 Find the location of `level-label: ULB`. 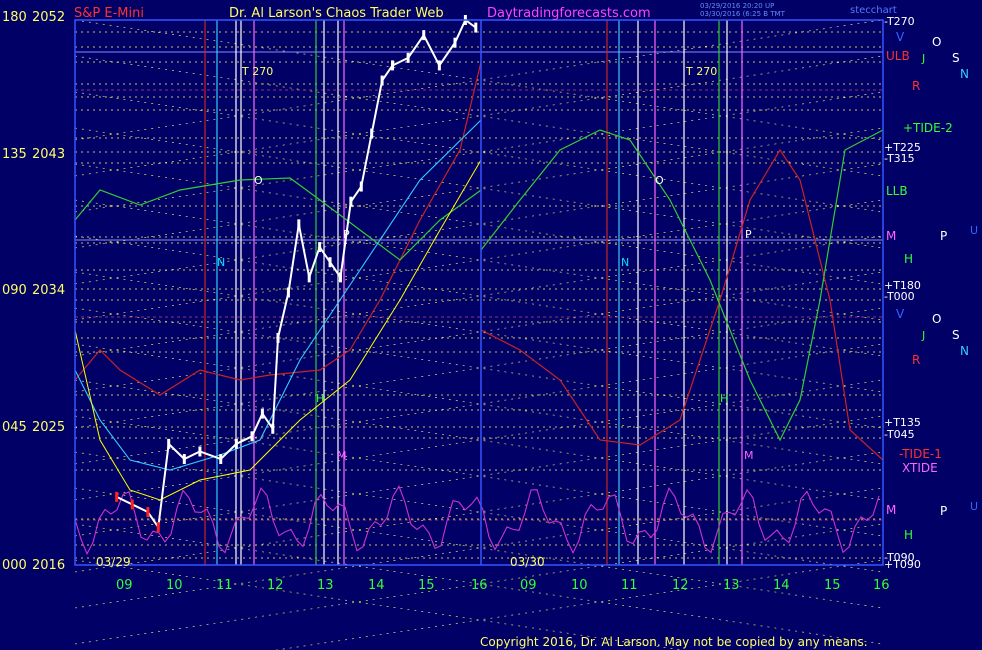

level-label: ULB is located at coordinates (898, 56).